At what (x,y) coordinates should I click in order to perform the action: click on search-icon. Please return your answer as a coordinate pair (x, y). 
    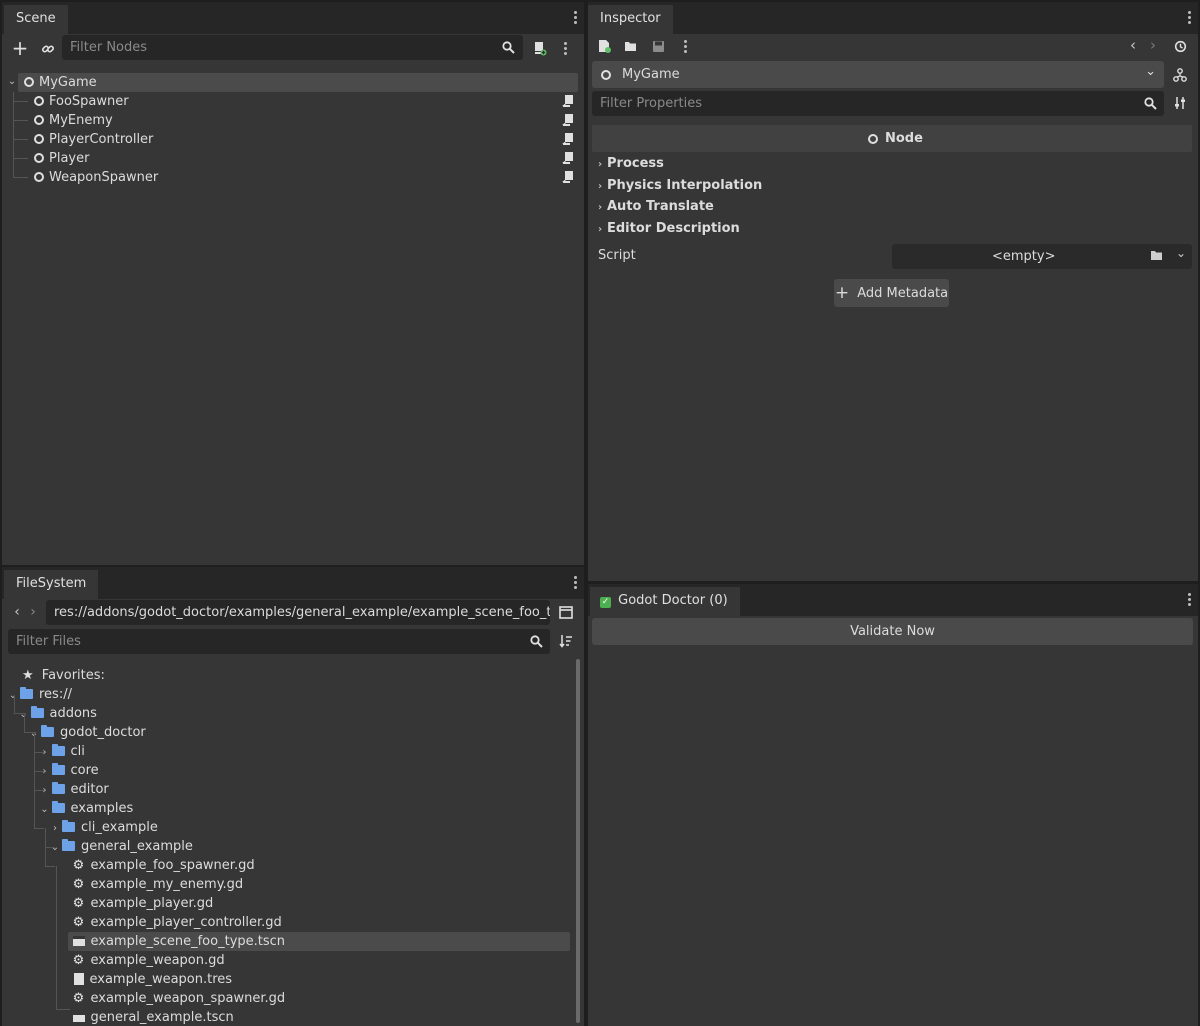
    Looking at the image, I should click on (536, 641).